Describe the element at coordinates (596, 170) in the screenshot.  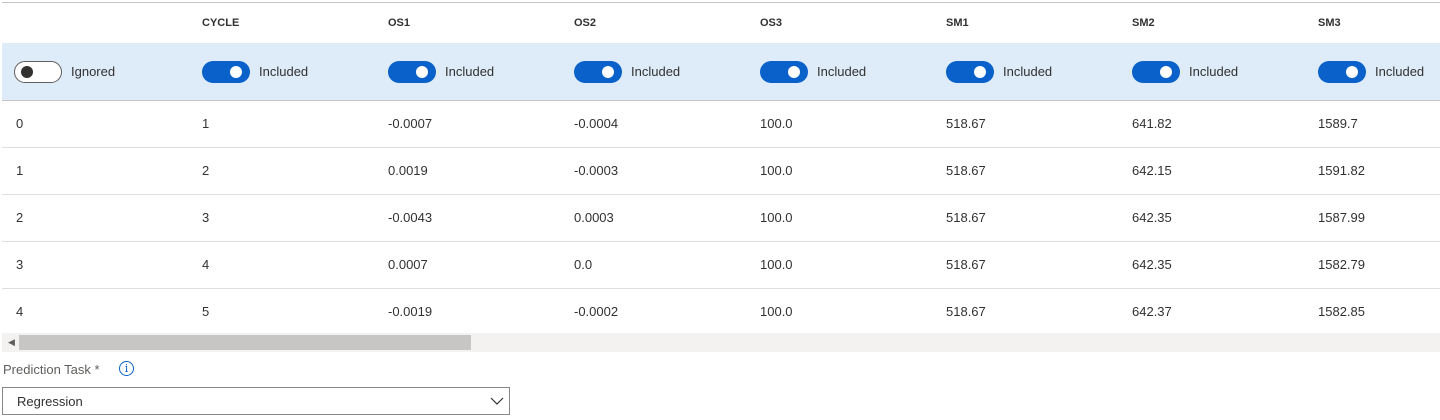
I see `table-cell: -0.0003` at that location.